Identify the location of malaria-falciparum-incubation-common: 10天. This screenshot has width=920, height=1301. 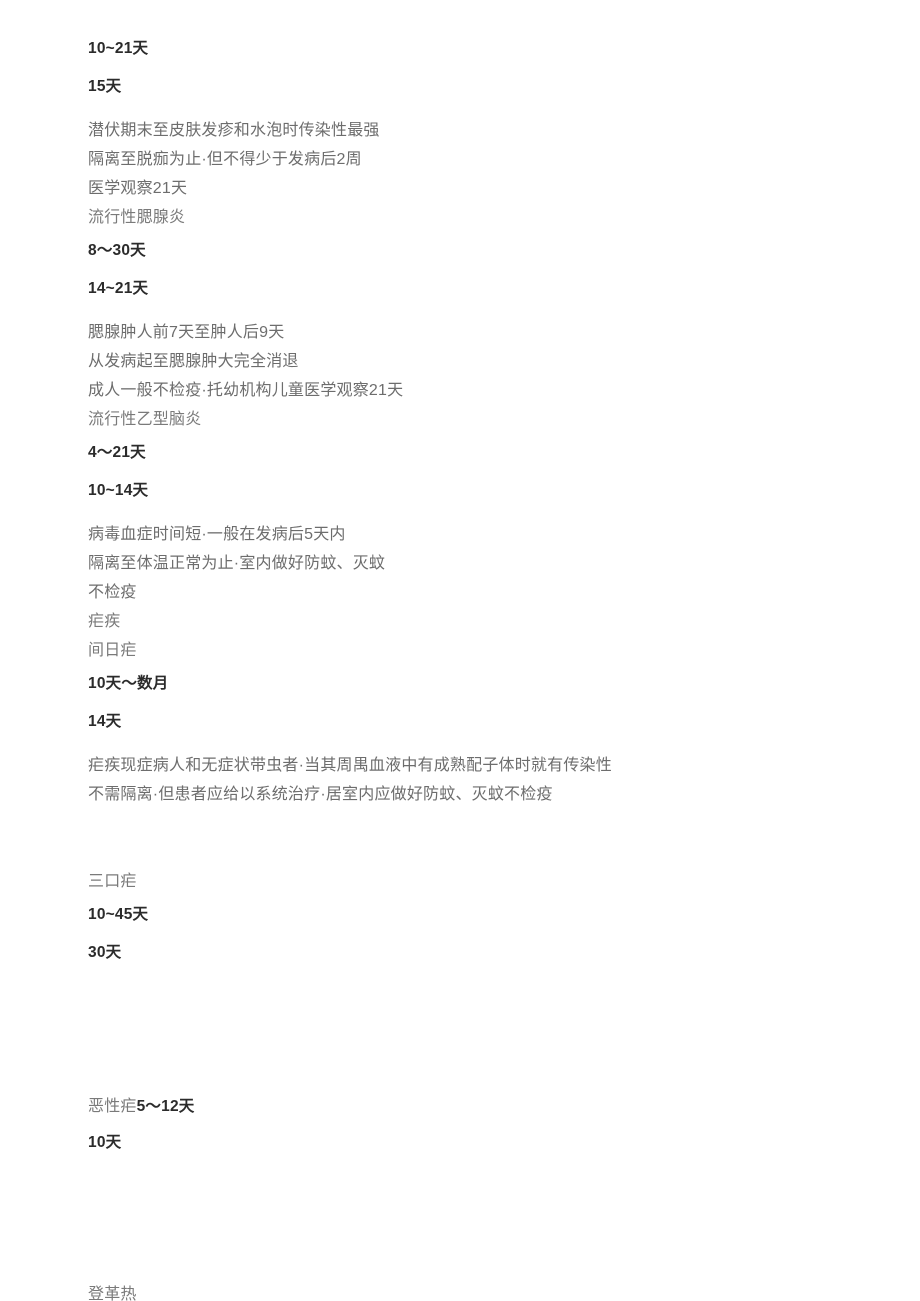
(105, 1142).